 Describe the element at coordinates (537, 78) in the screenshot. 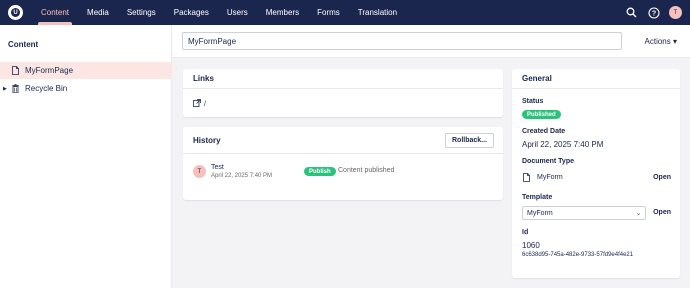

I see `general-title: General` at that location.